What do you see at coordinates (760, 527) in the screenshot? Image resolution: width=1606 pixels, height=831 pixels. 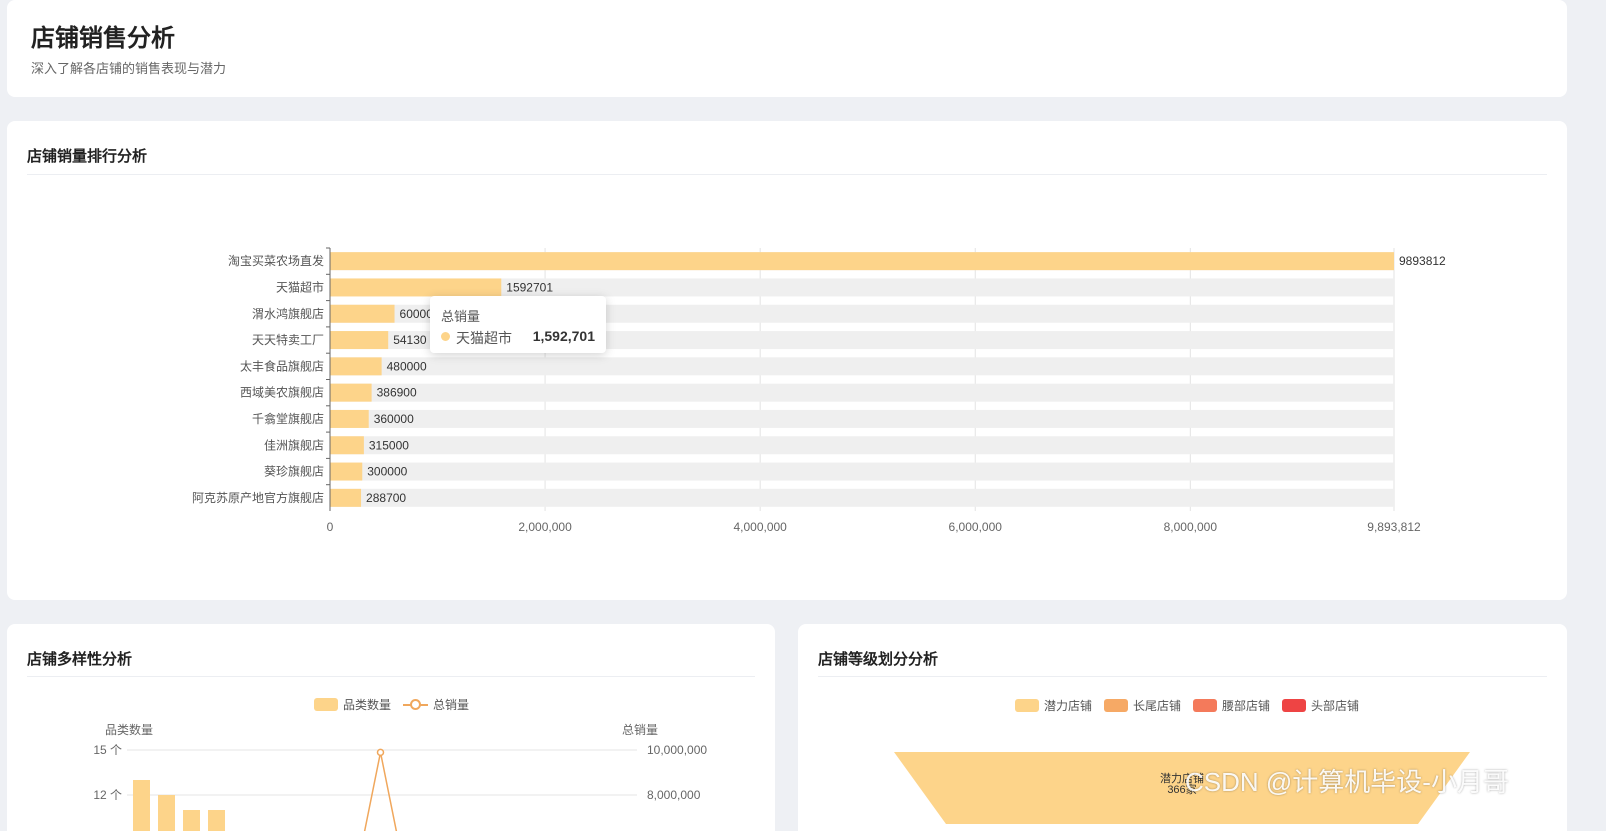 I see `x-tick-label: 4,000,000` at bounding box center [760, 527].